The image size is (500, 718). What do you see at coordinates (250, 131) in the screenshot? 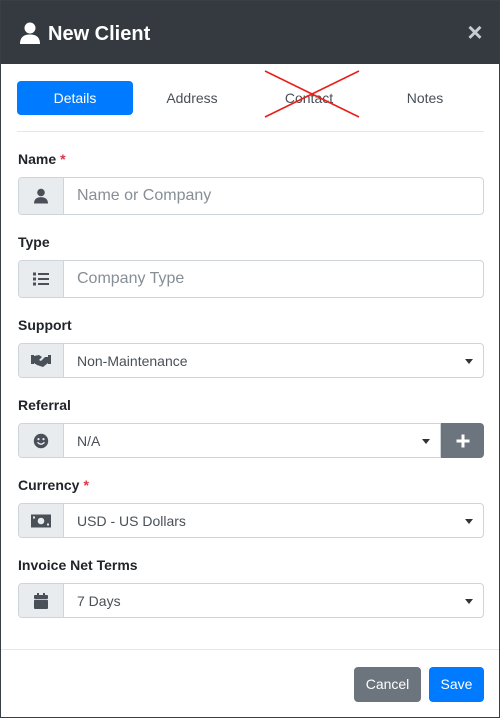
I see `tabs-divider` at bounding box center [250, 131].